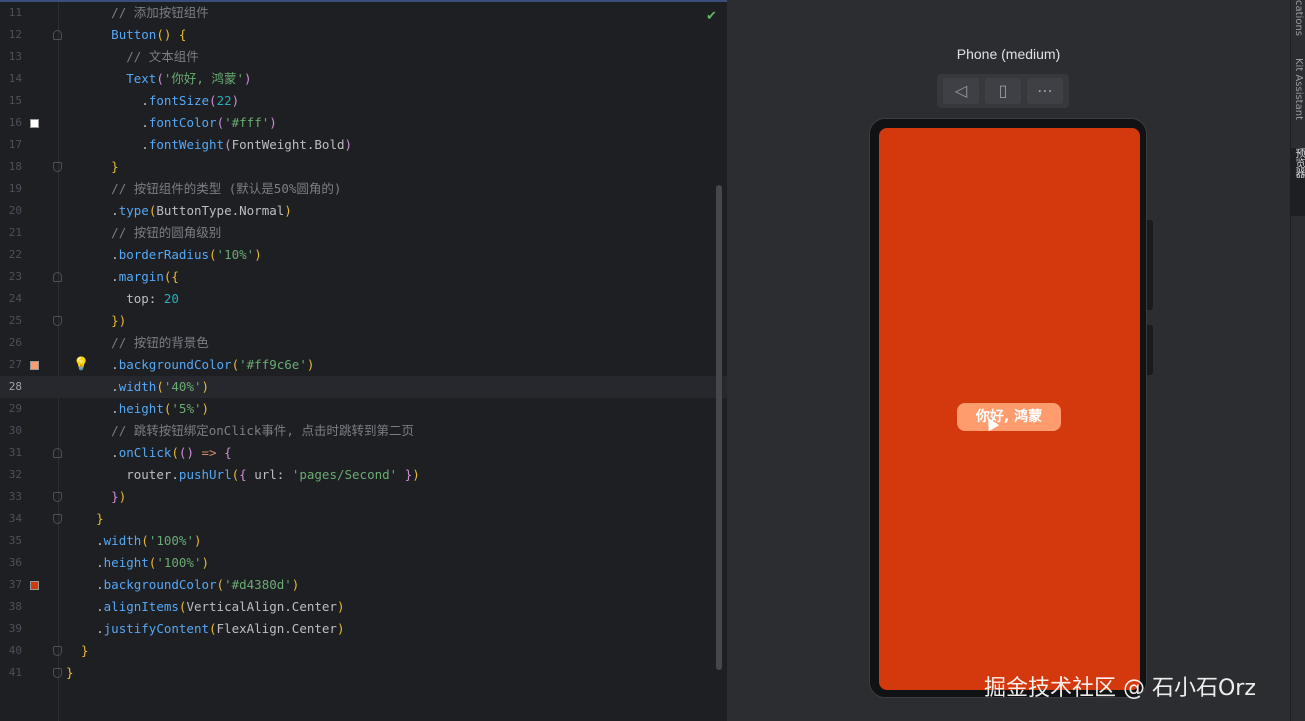 The height and width of the screenshot is (721, 1305). I want to click on line-number: 18, so click(15, 166).